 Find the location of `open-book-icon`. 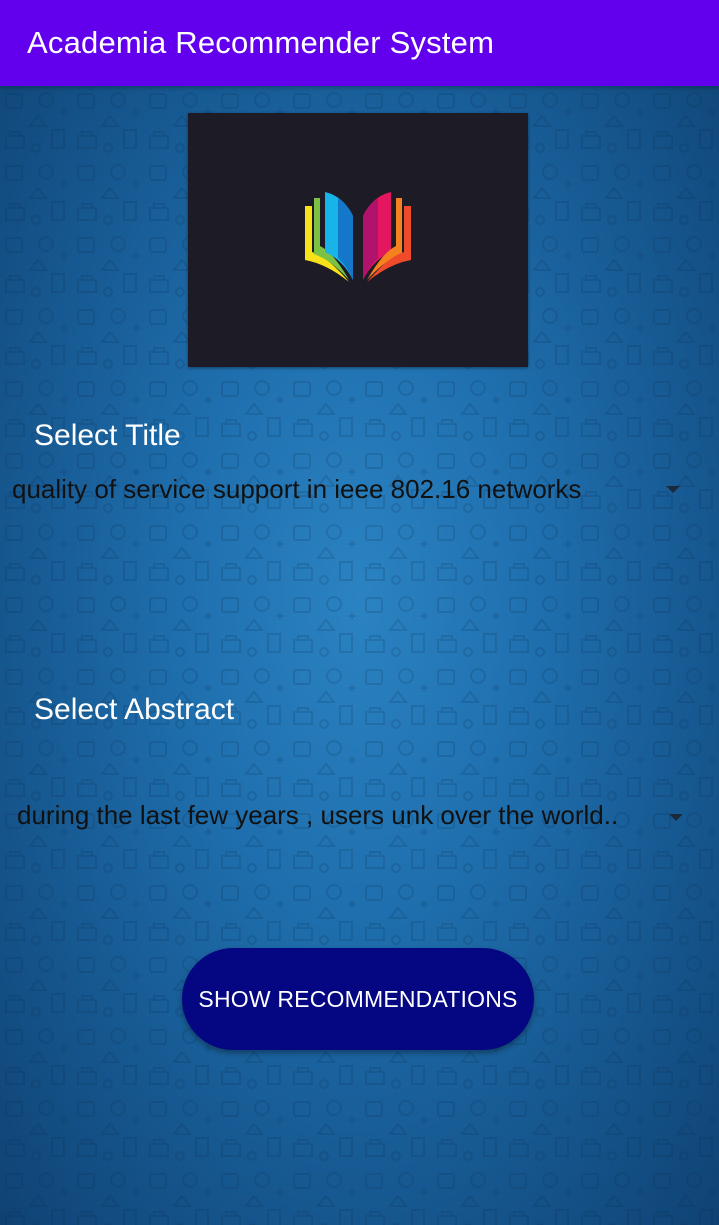

open-book-icon is located at coordinates (358, 237).